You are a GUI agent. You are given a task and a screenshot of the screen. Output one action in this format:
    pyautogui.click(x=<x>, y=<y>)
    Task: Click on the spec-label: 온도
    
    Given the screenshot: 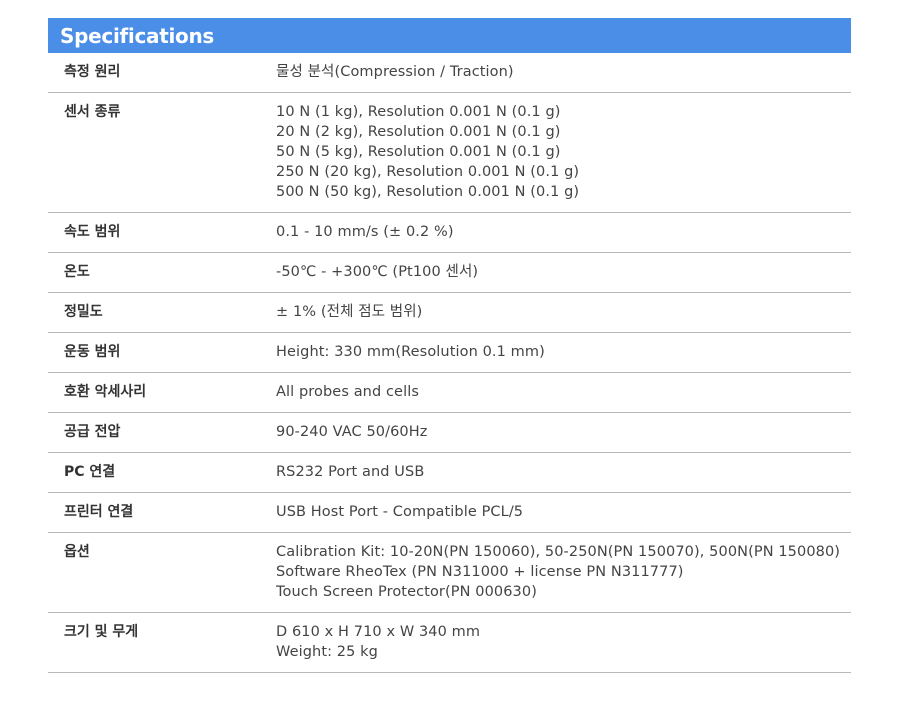 What is the action you would take?
    pyautogui.click(x=162, y=272)
    